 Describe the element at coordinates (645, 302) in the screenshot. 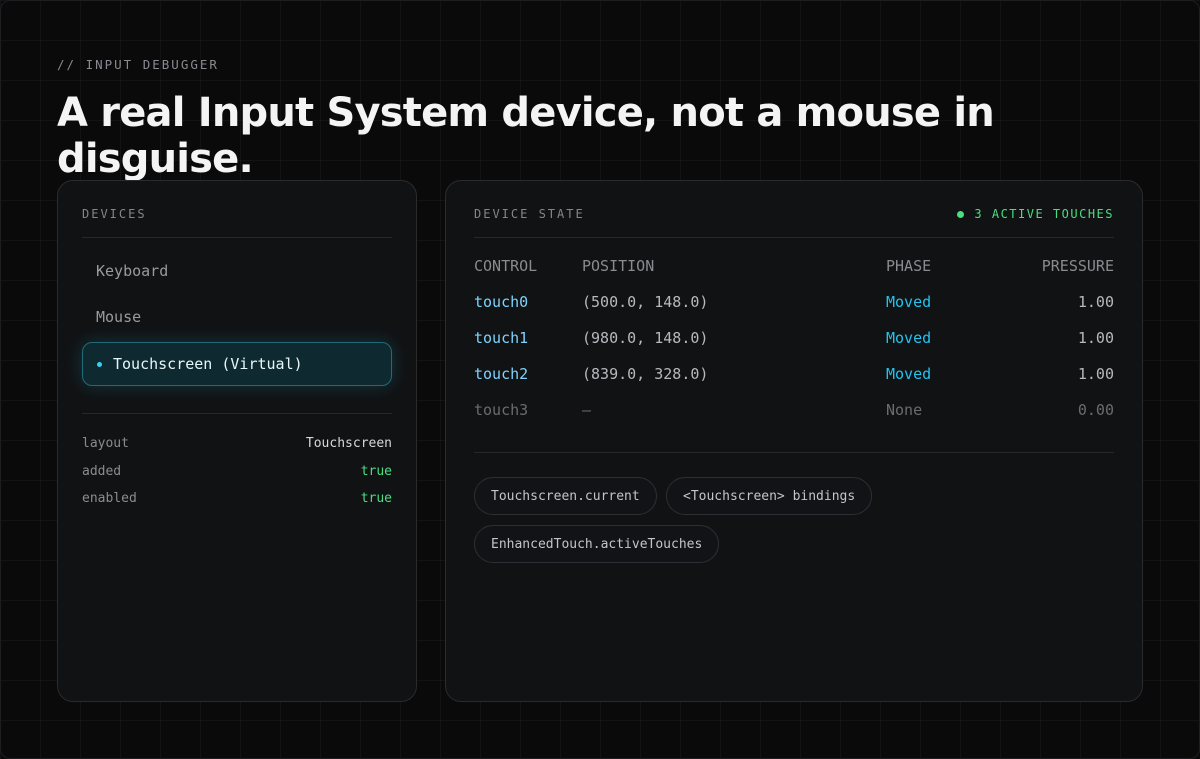

I see `cell-position: (500.0, 148.0)` at that location.